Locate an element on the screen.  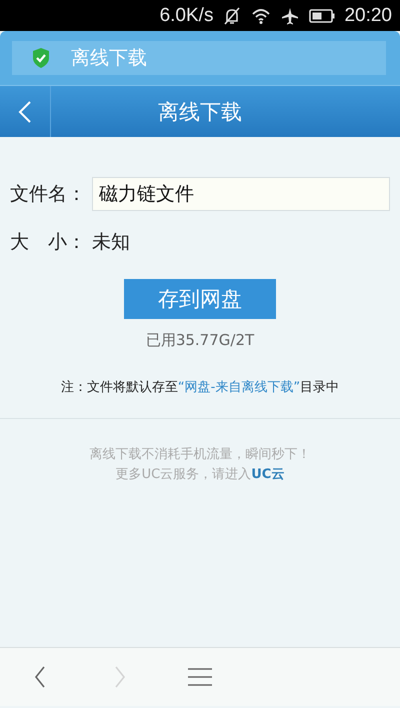
network-speed: 6.0K/s is located at coordinates (187, 15).